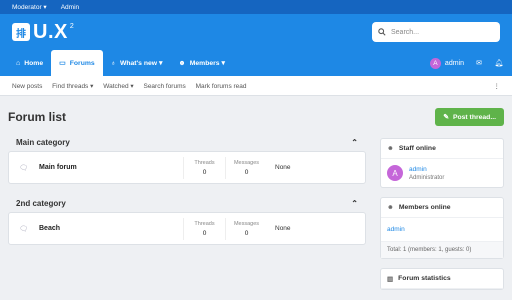 Image resolution: width=512 pixels, height=300 pixels. What do you see at coordinates (110, 228) in the screenshot?
I see `forum-title: Beach` at bounding box center [110, 228].